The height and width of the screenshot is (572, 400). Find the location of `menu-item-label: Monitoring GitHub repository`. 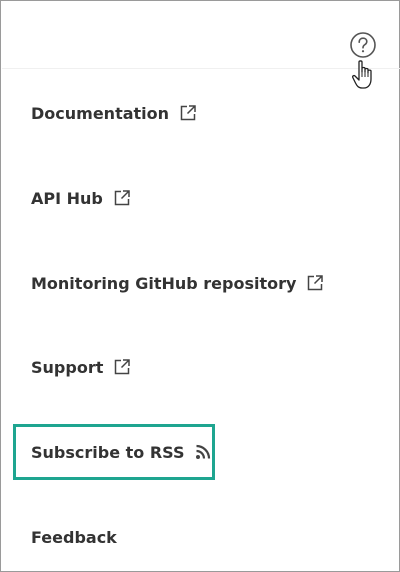

menu-item-label: Monitoring GitHub repository is located at coordinates (164, 283).